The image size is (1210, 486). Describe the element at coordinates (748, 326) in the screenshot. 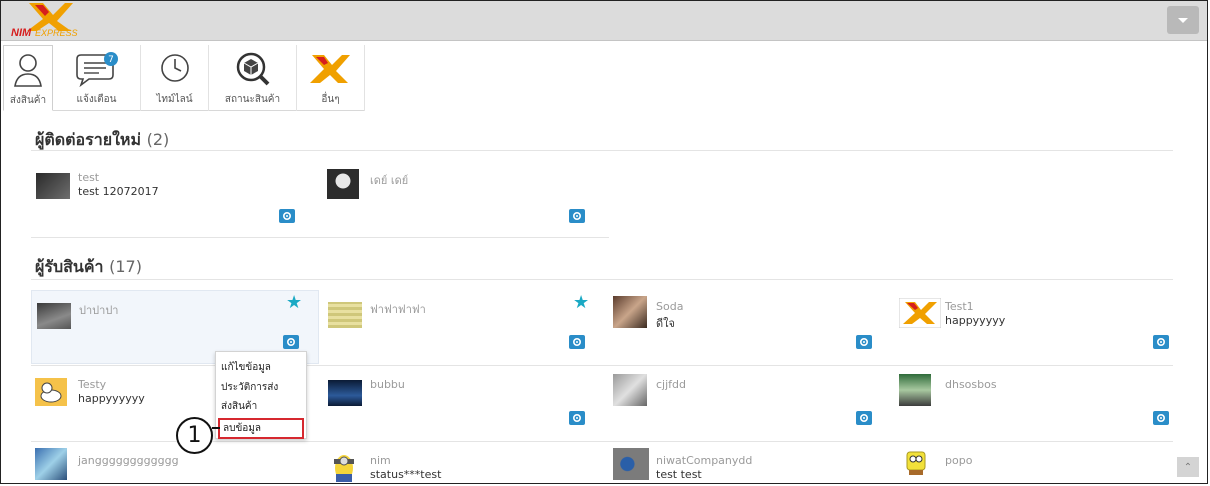

I see `receiver-card: Soda ดีใจ` at that location.